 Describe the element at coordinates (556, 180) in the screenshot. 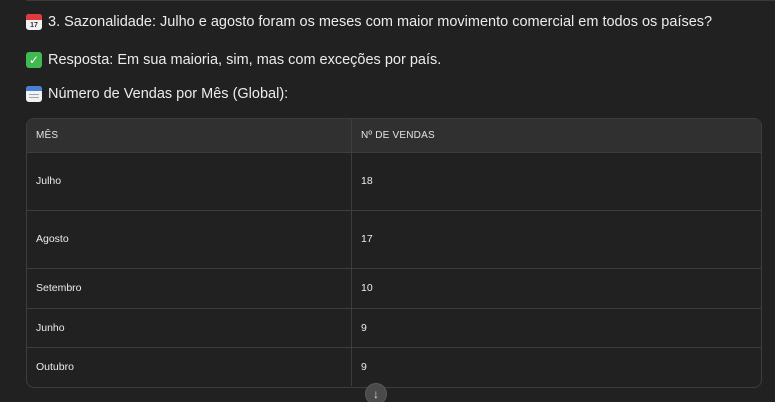

I see `cell-sales: 18` at that location.